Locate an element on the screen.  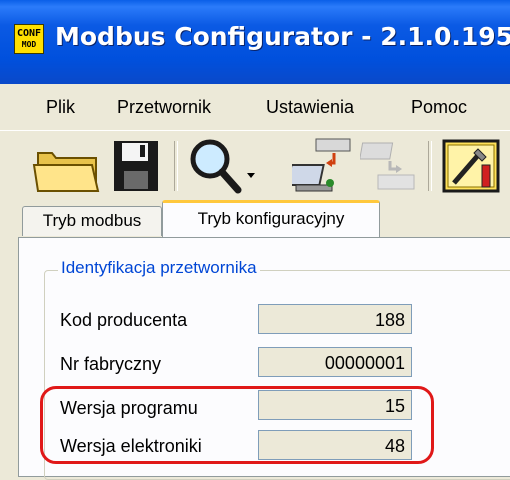
menu-item-przetwornik: Przetwornik is located at coordinates (164, 107).